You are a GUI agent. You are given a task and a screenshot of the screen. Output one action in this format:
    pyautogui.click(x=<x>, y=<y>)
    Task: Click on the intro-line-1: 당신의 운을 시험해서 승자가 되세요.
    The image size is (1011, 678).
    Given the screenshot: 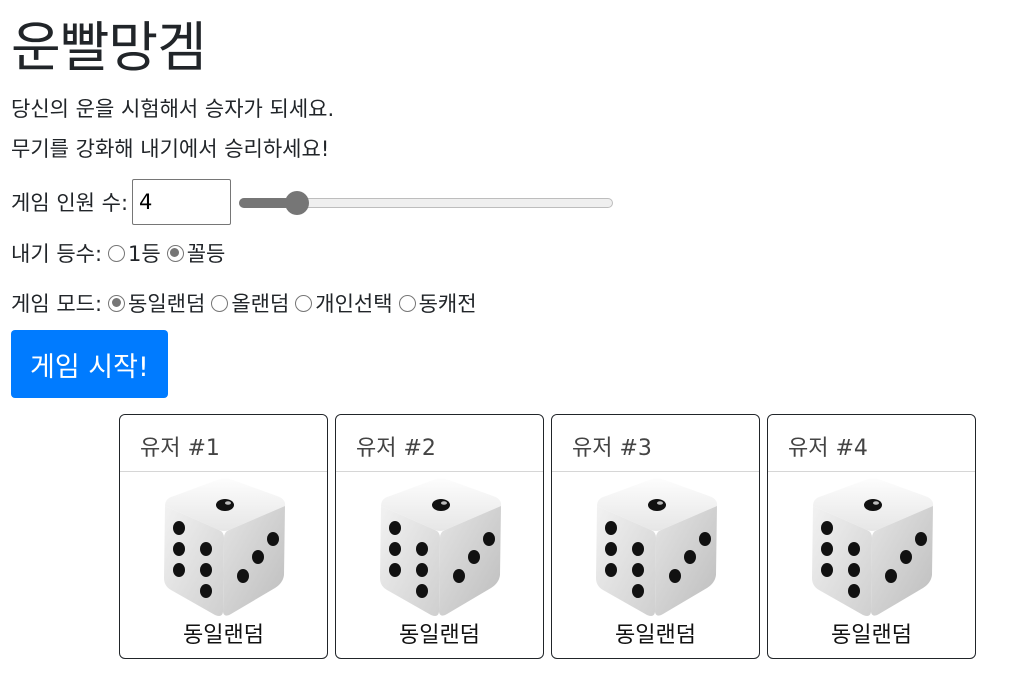 What is the action you would take?
    pyautogui.click(x=173, y=109)
    